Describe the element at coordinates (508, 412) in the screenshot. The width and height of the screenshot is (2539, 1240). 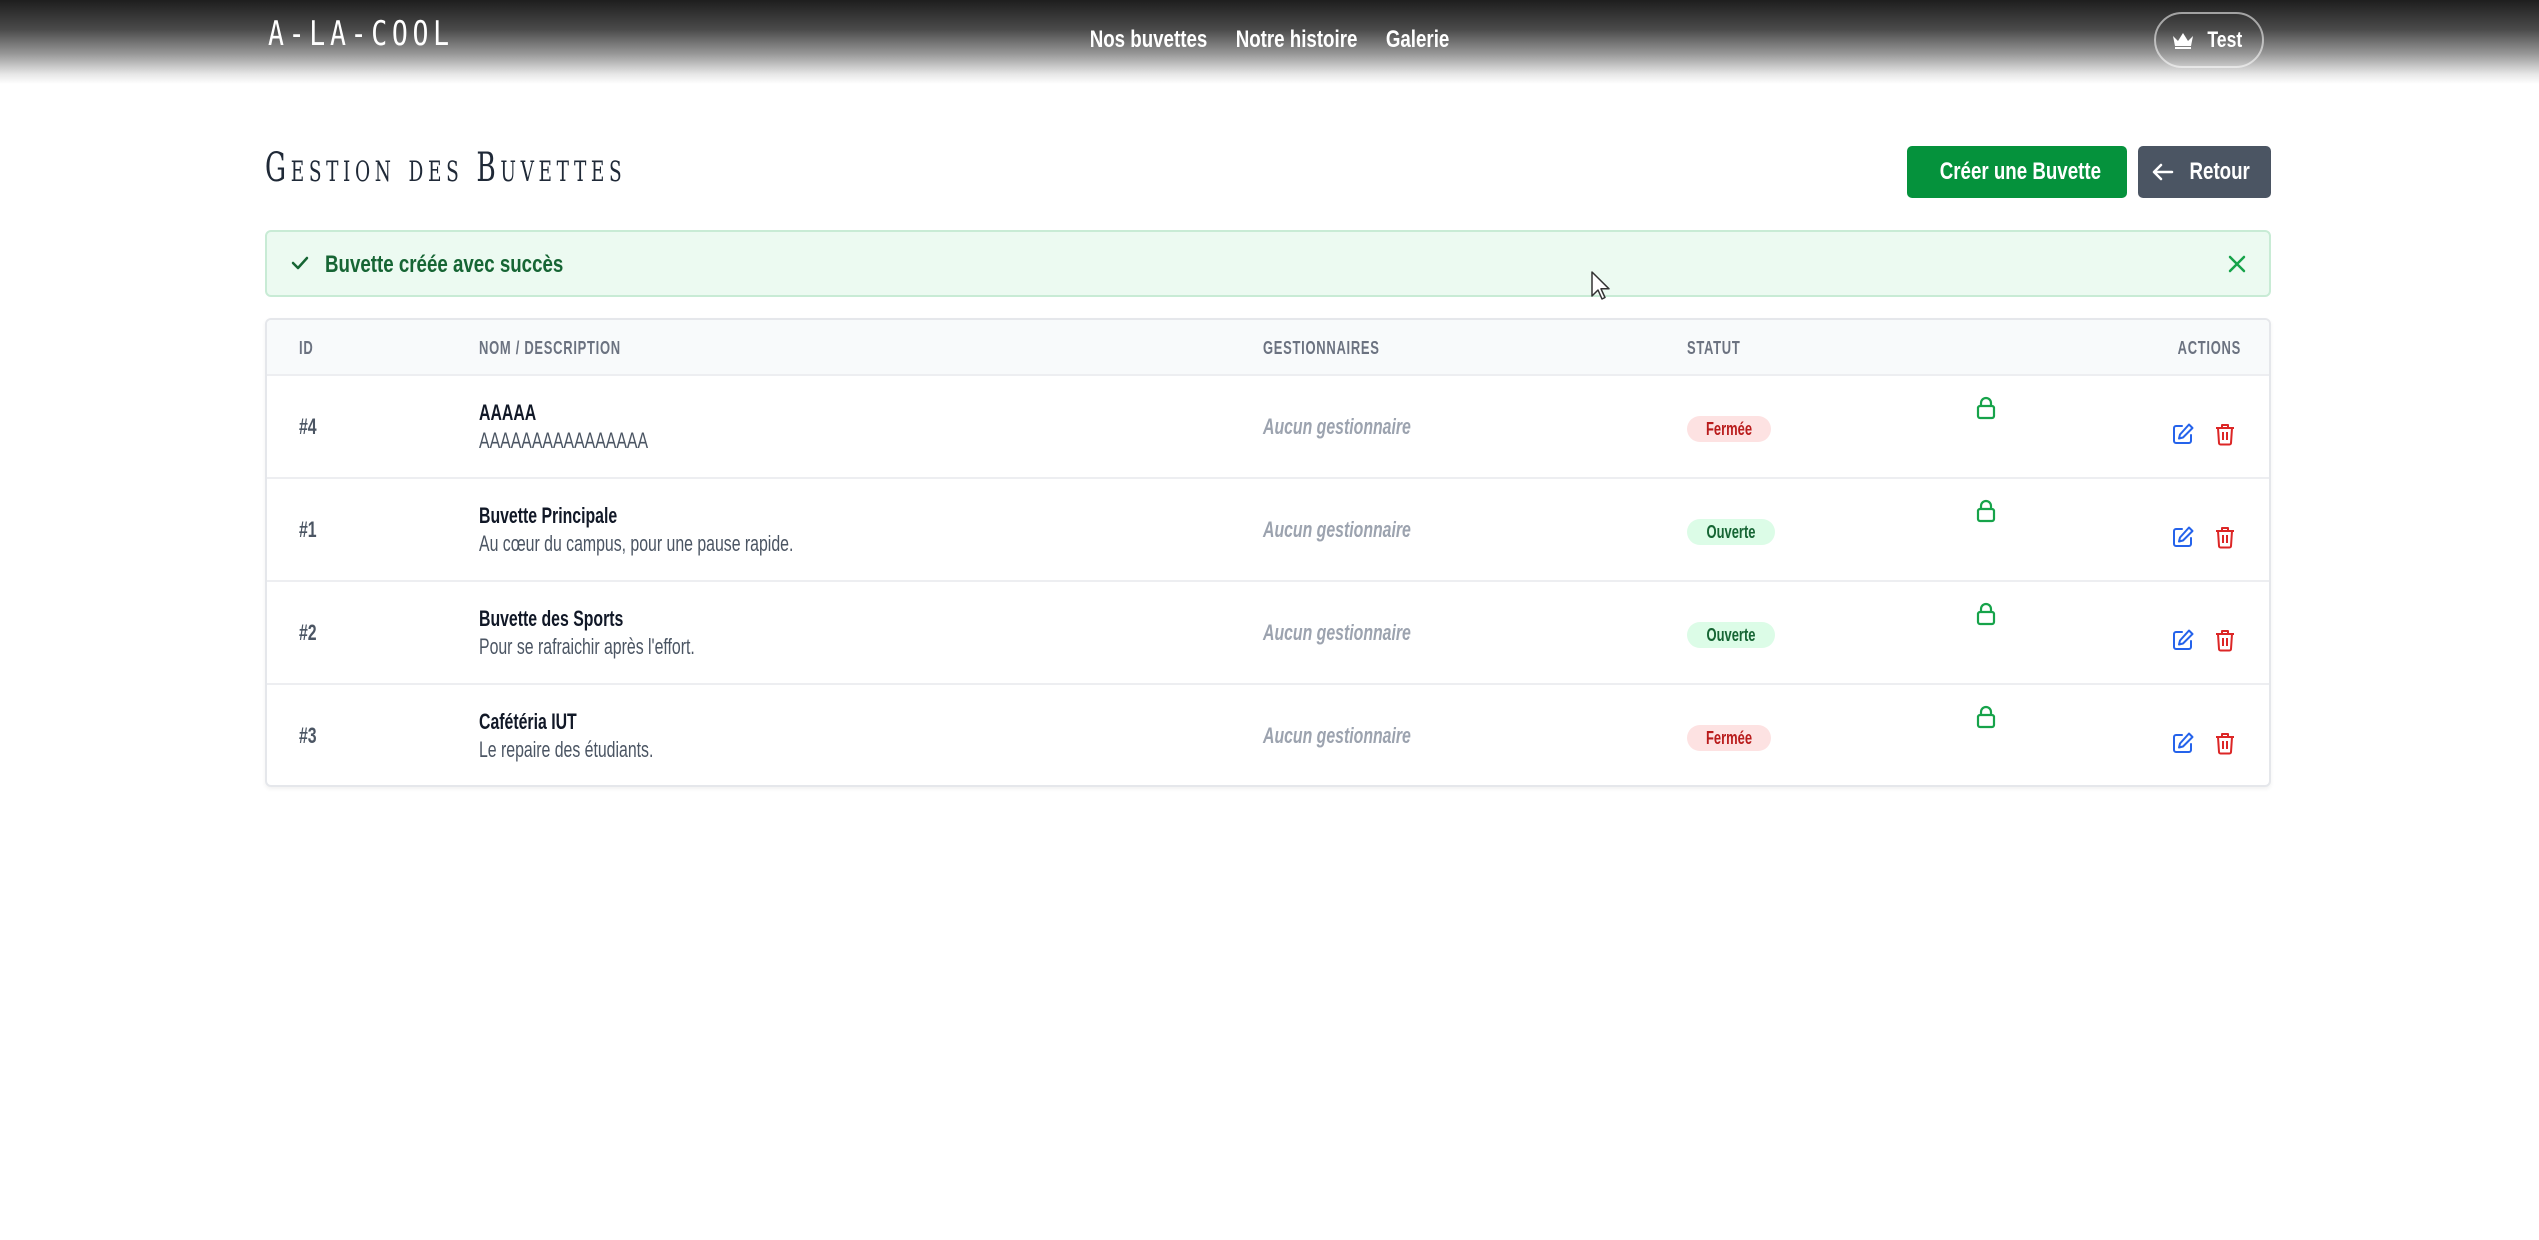
I see `row-name: AAAAA` at that location.